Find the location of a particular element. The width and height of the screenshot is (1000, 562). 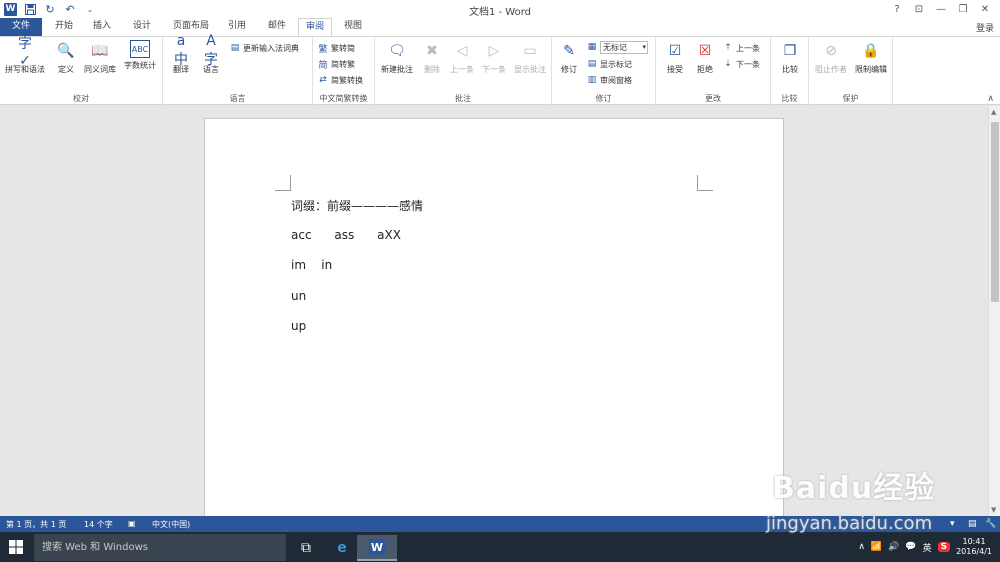

tab-review: 审阅 is located at coordinates (315, 27).